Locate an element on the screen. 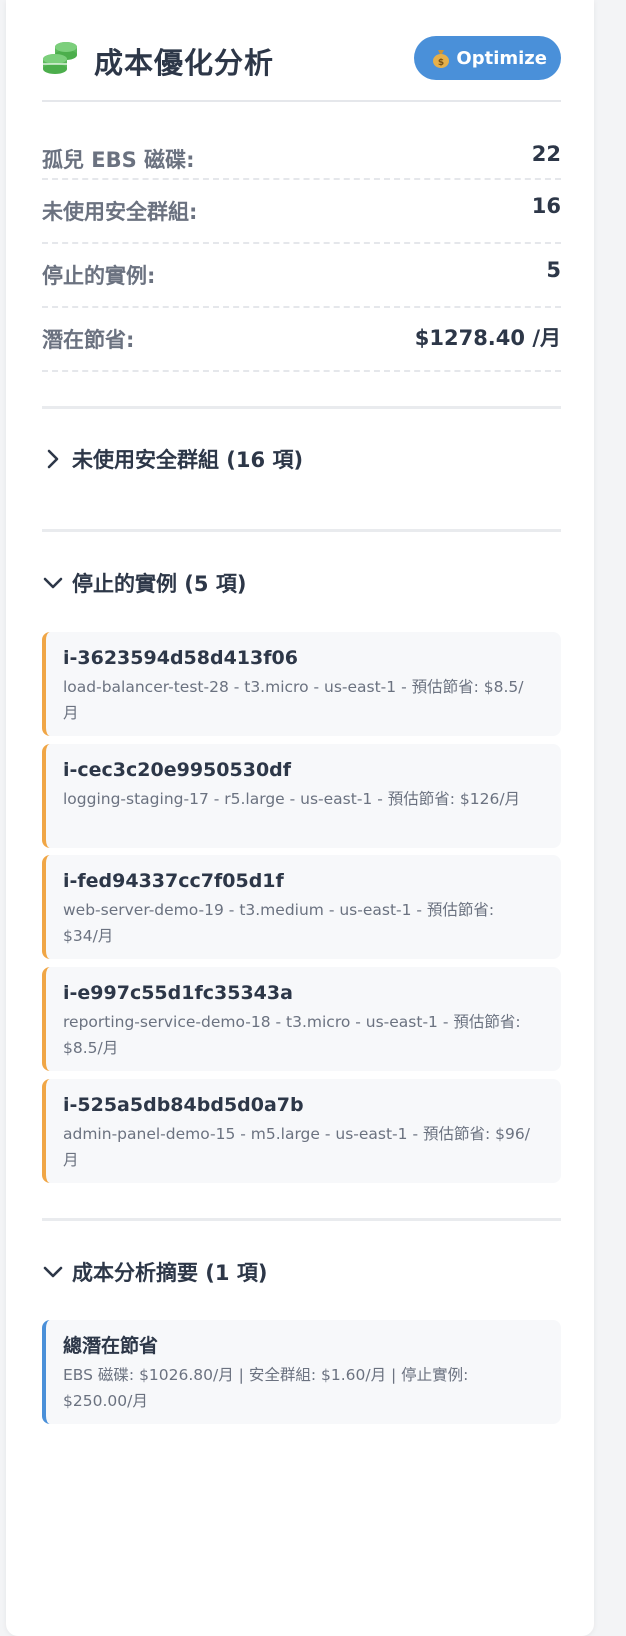 This screenshot has width=626, height=1636. stat-value: 16 is located at coordinates (546, 206).